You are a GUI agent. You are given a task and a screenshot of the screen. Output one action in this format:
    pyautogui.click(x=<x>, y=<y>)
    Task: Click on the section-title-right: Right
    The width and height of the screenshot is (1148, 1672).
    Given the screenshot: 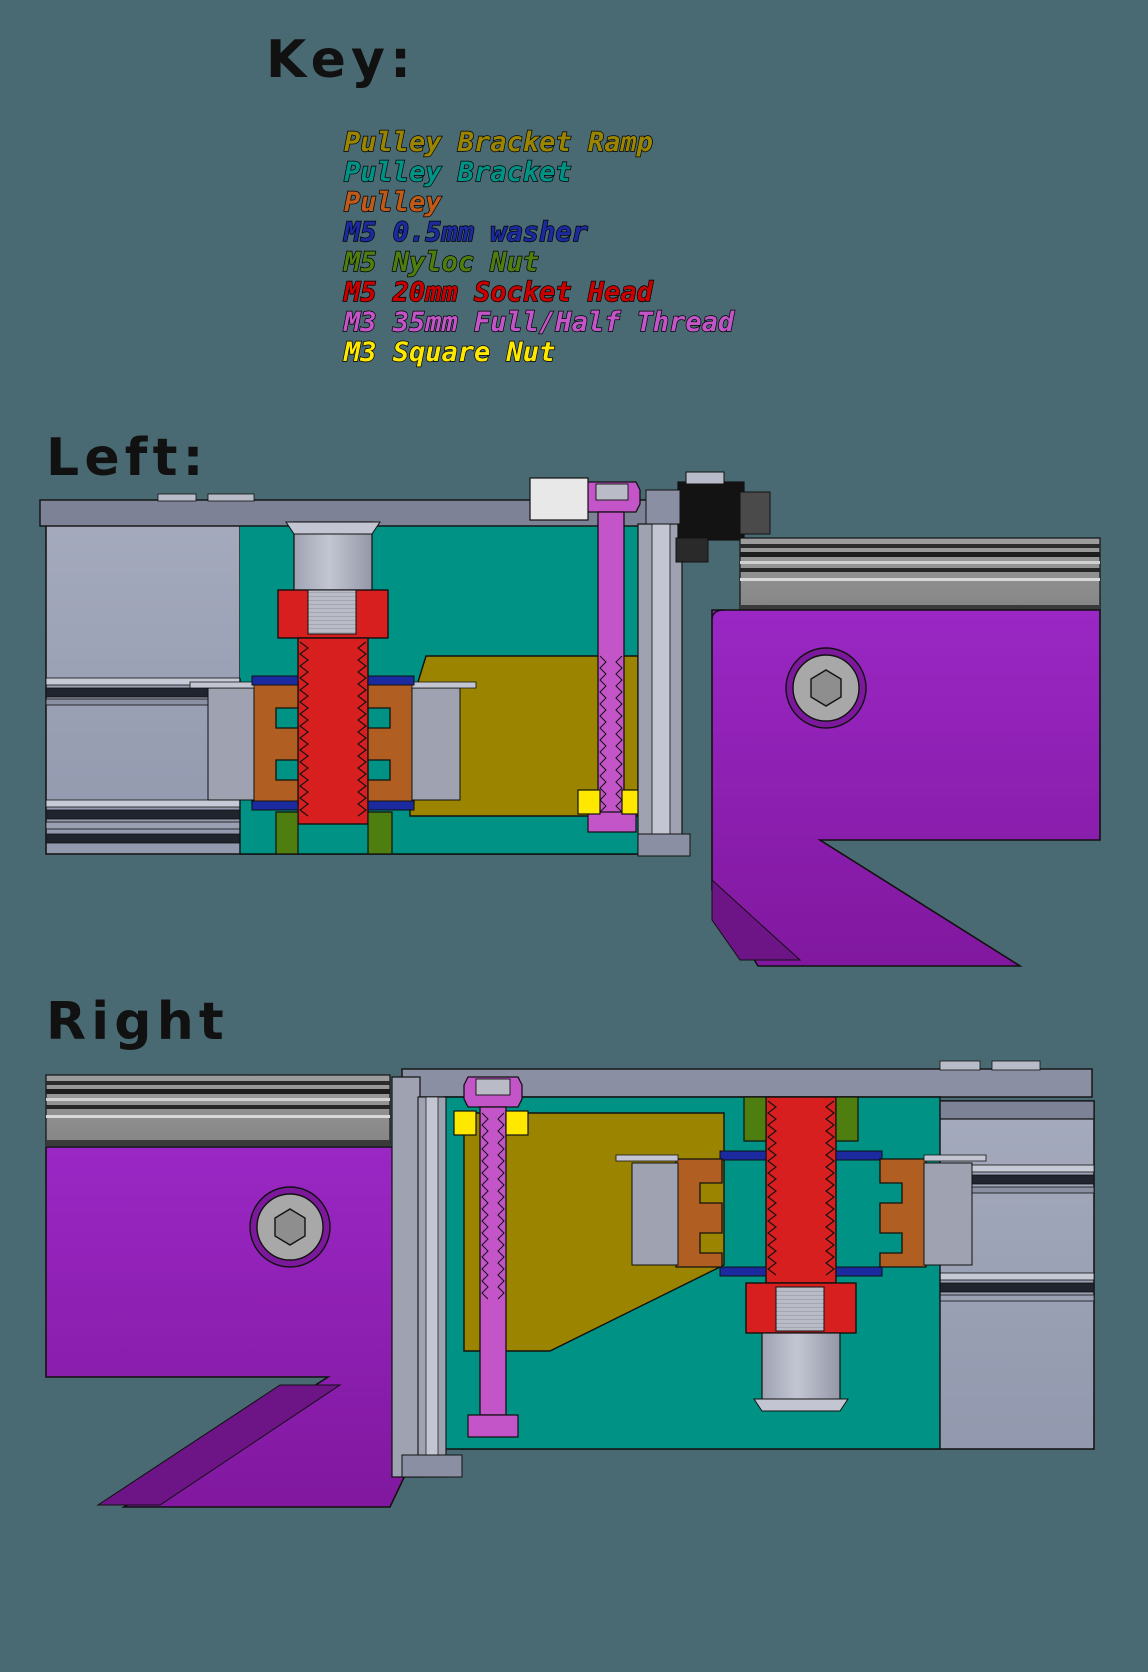 What is the action you would take?
    pyautogui.click(x=137, y=1022)
    